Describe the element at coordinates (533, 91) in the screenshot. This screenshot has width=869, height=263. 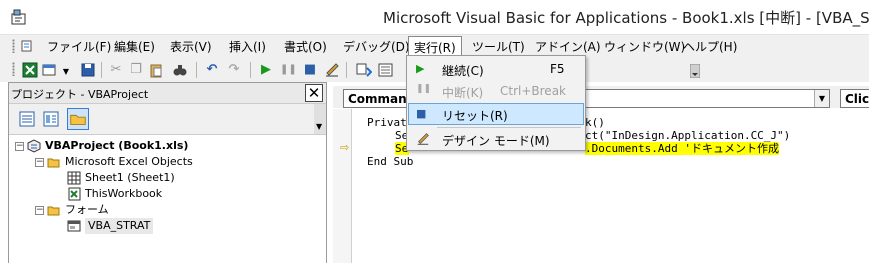
I see `run-menu-break-shortcut: Ctrl+Break` at that location.